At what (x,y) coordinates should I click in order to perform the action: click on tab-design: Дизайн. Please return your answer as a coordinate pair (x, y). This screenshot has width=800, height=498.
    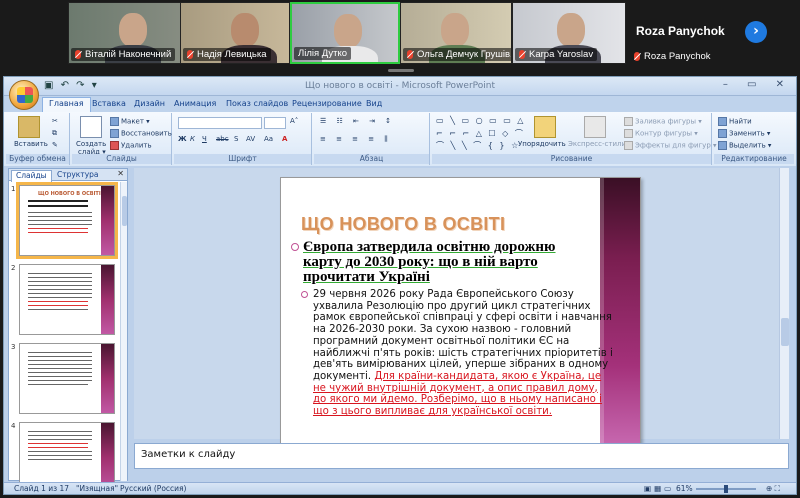
    Looking at the image, I should click on (149, 103).